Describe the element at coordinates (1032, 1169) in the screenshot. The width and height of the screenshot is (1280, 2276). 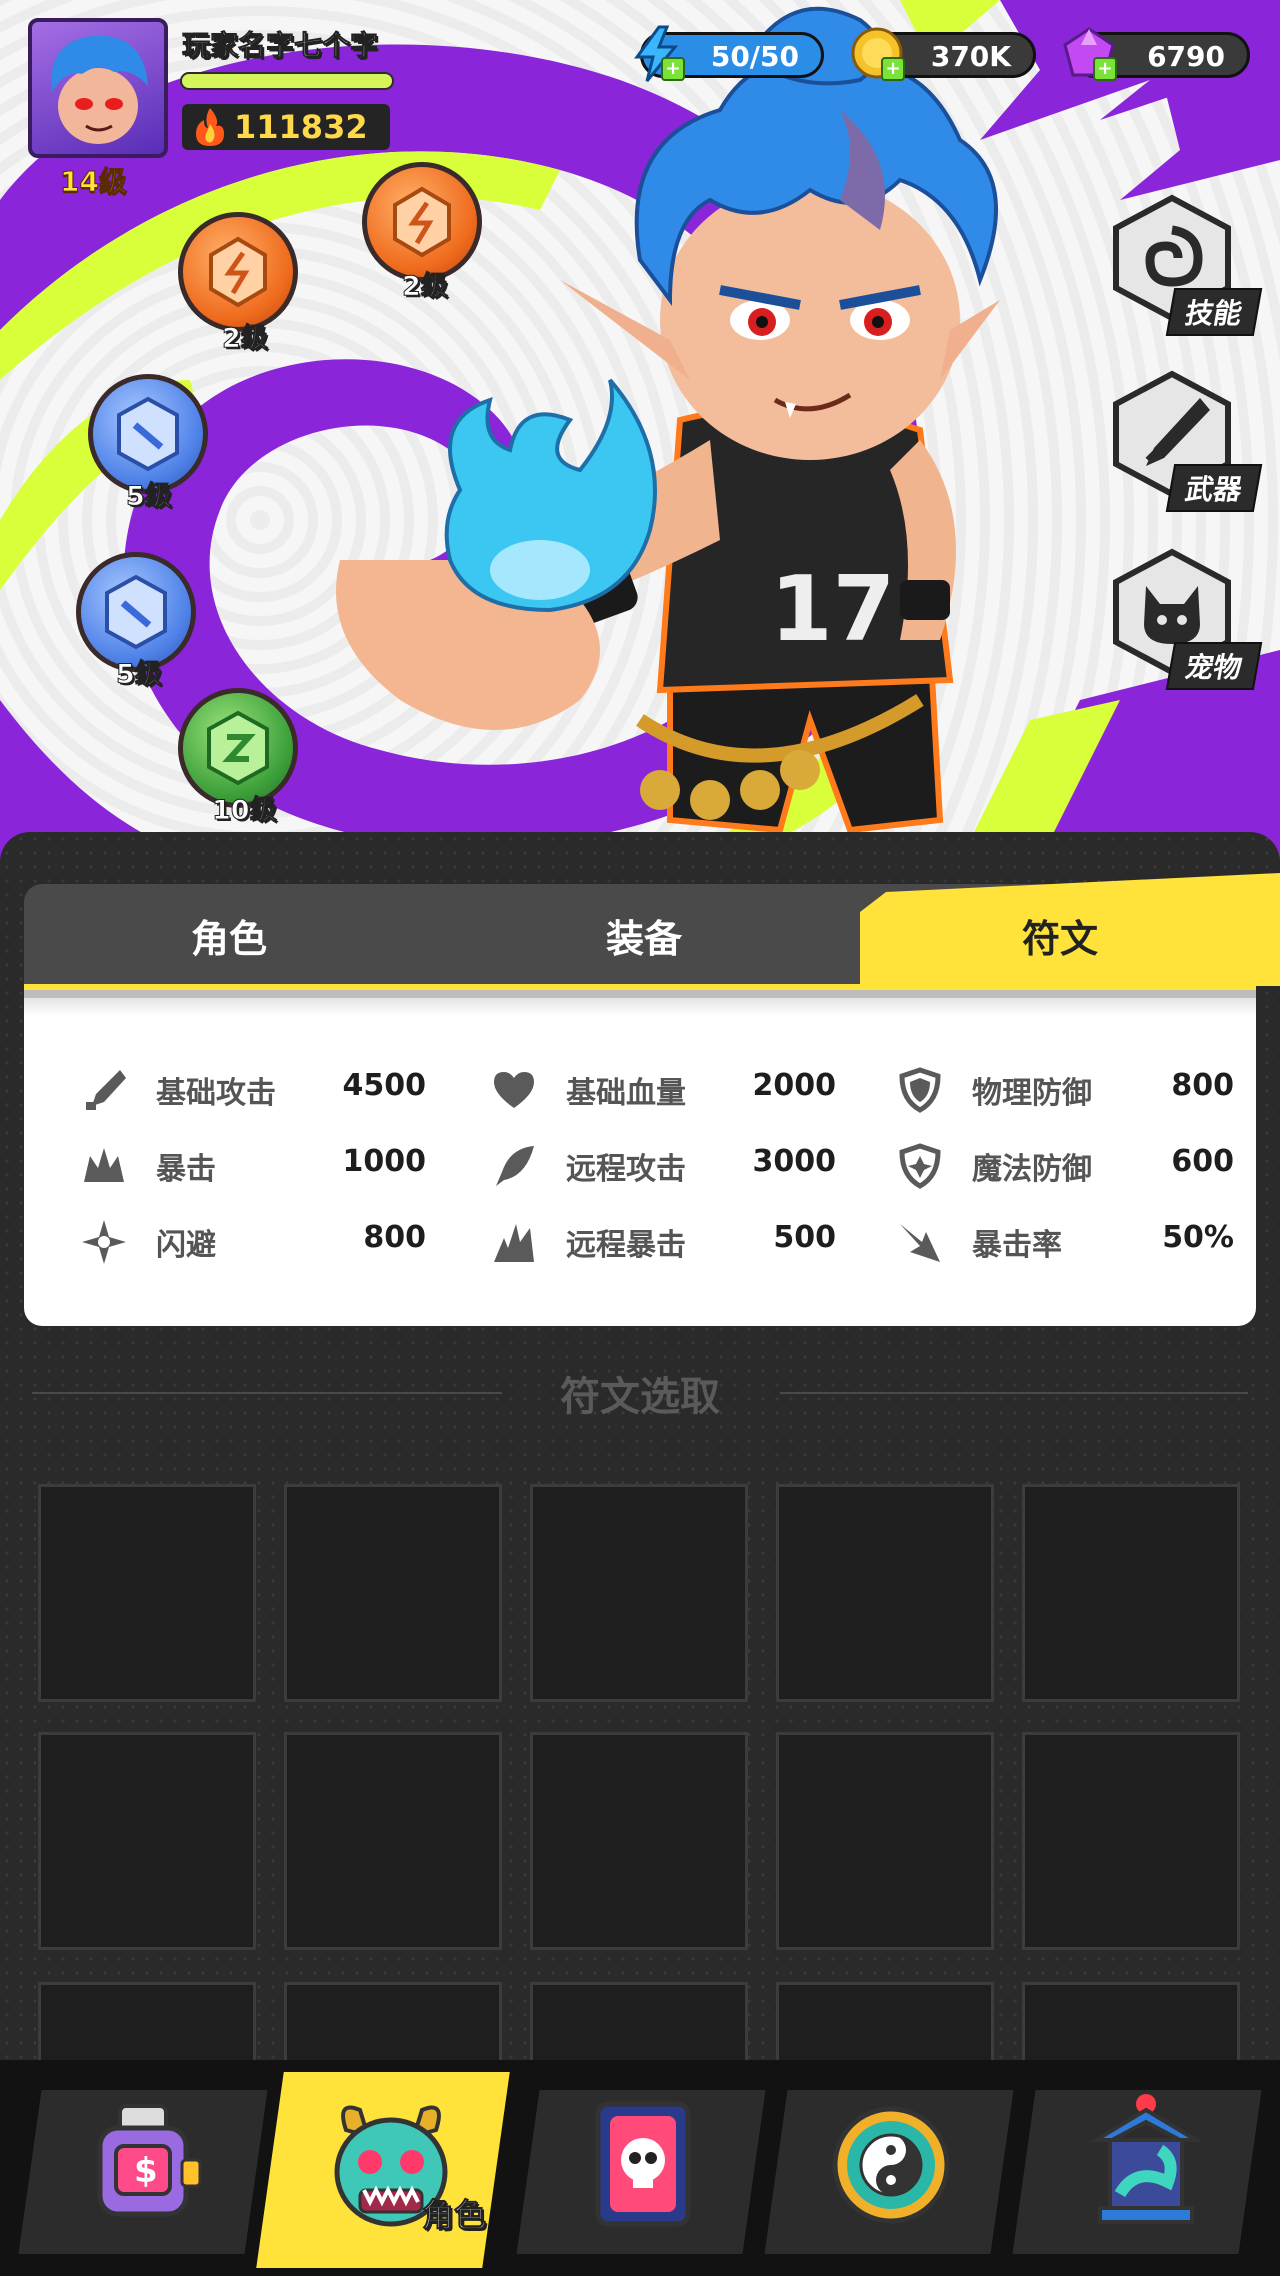
I see `stat-label: 魔法防御` at that location.